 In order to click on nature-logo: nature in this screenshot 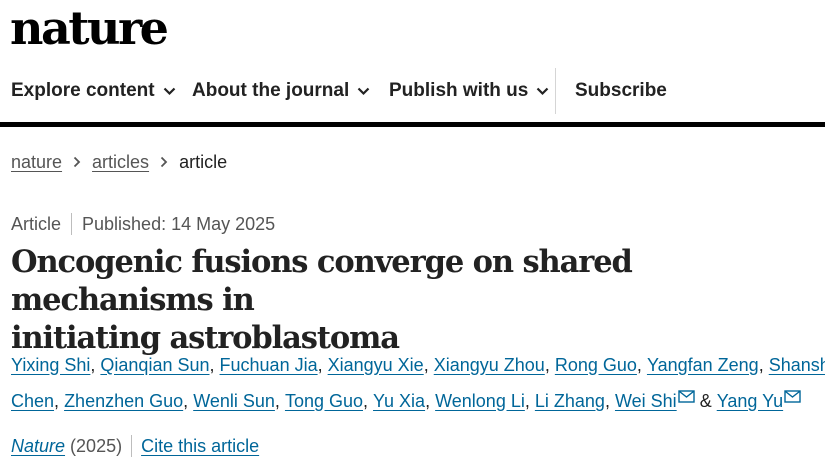, I will do `click(89, 29)`.